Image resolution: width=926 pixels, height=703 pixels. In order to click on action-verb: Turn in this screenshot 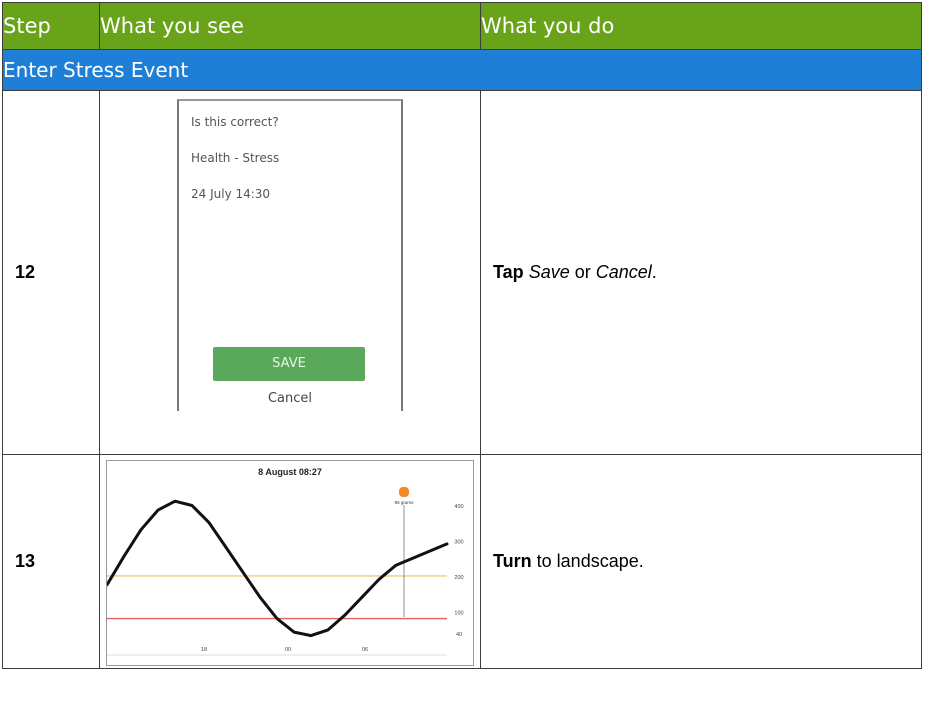, I will do `click(512, 561)`.